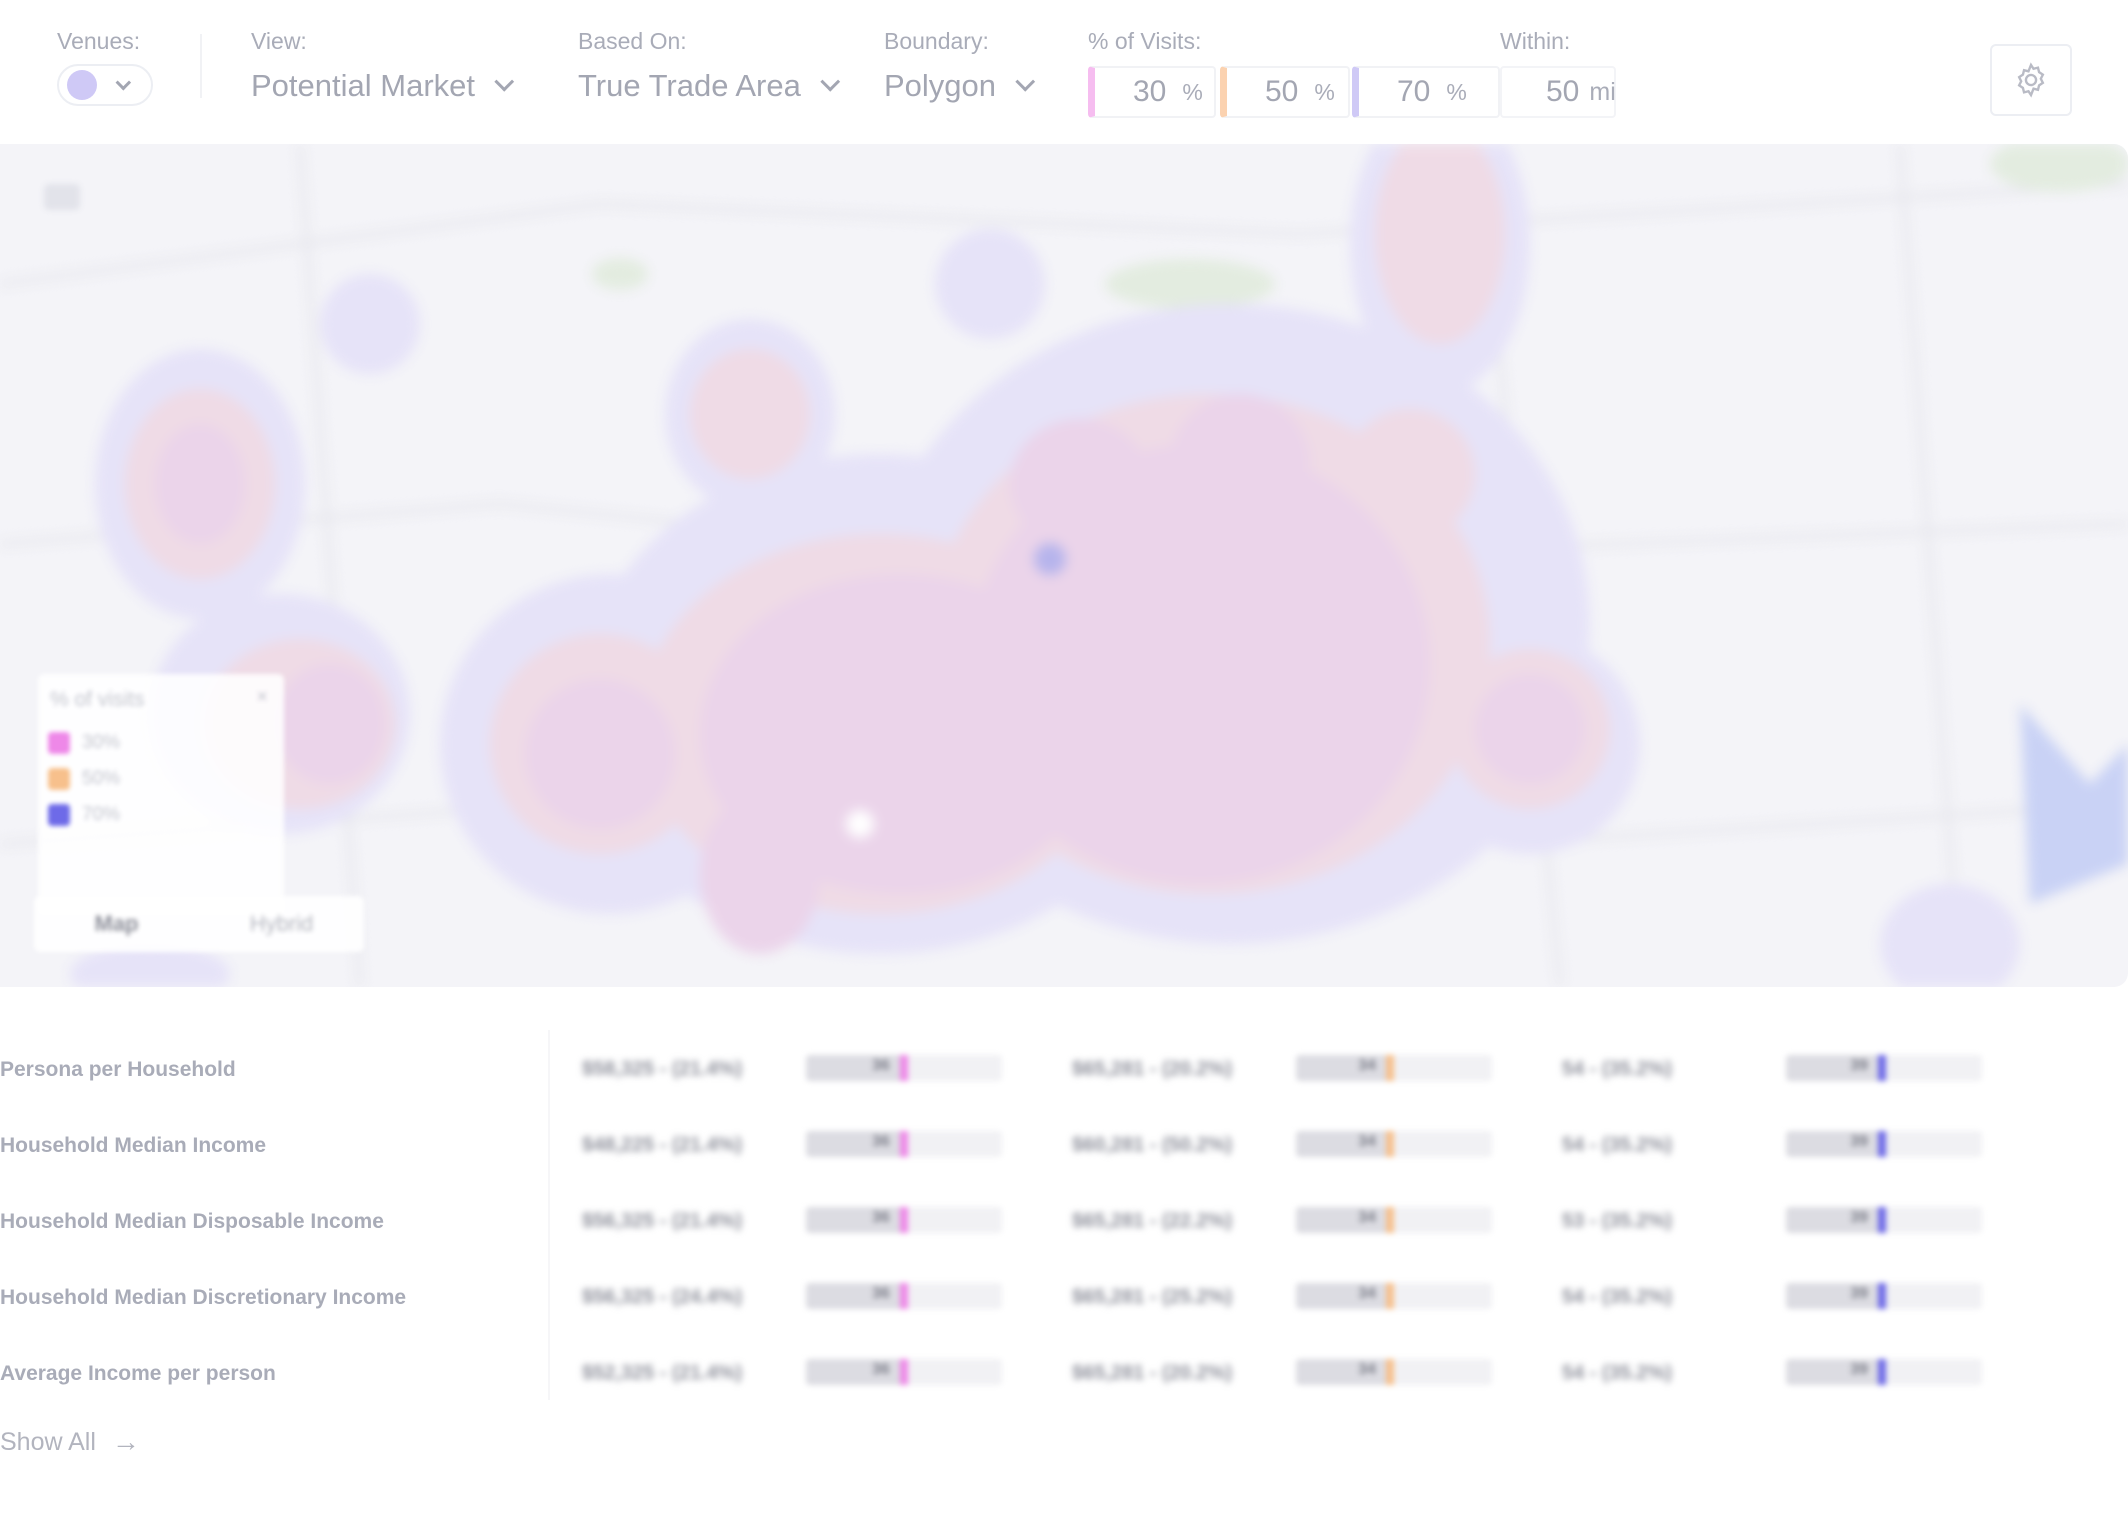 This screenshot has height=1524, width=2128. Describe the element at coordinates (662, 1221) in the screenshot. I see `cell-value: $56,325 - (21.4%)` at that location.